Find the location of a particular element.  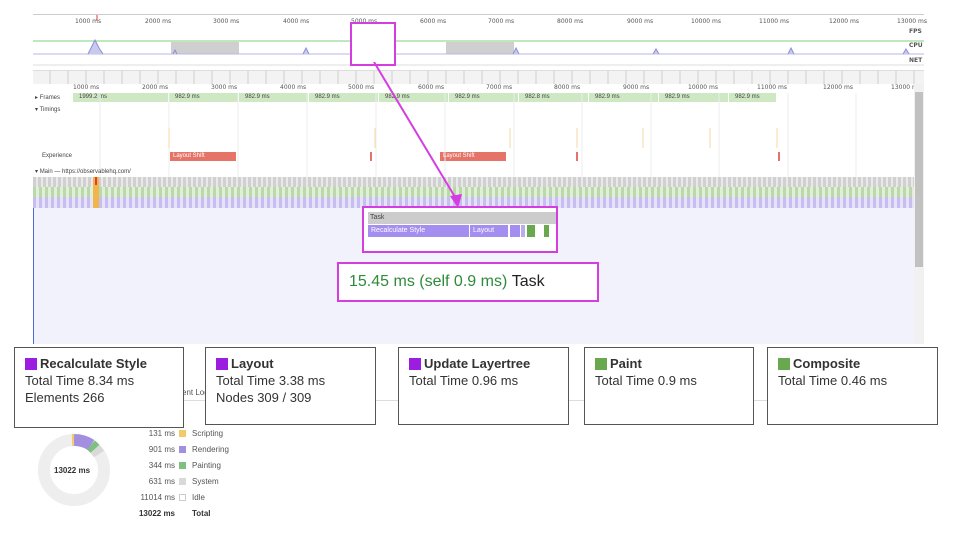

ruler-tick: 12000 ms is located at coordinates (838, 87).